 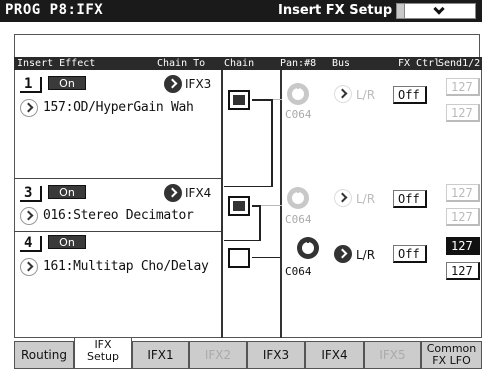 What do you see at coordinates (341, 63) in the screenshot?
I see `header-bus: Bus` at bounding box center [341, 63].